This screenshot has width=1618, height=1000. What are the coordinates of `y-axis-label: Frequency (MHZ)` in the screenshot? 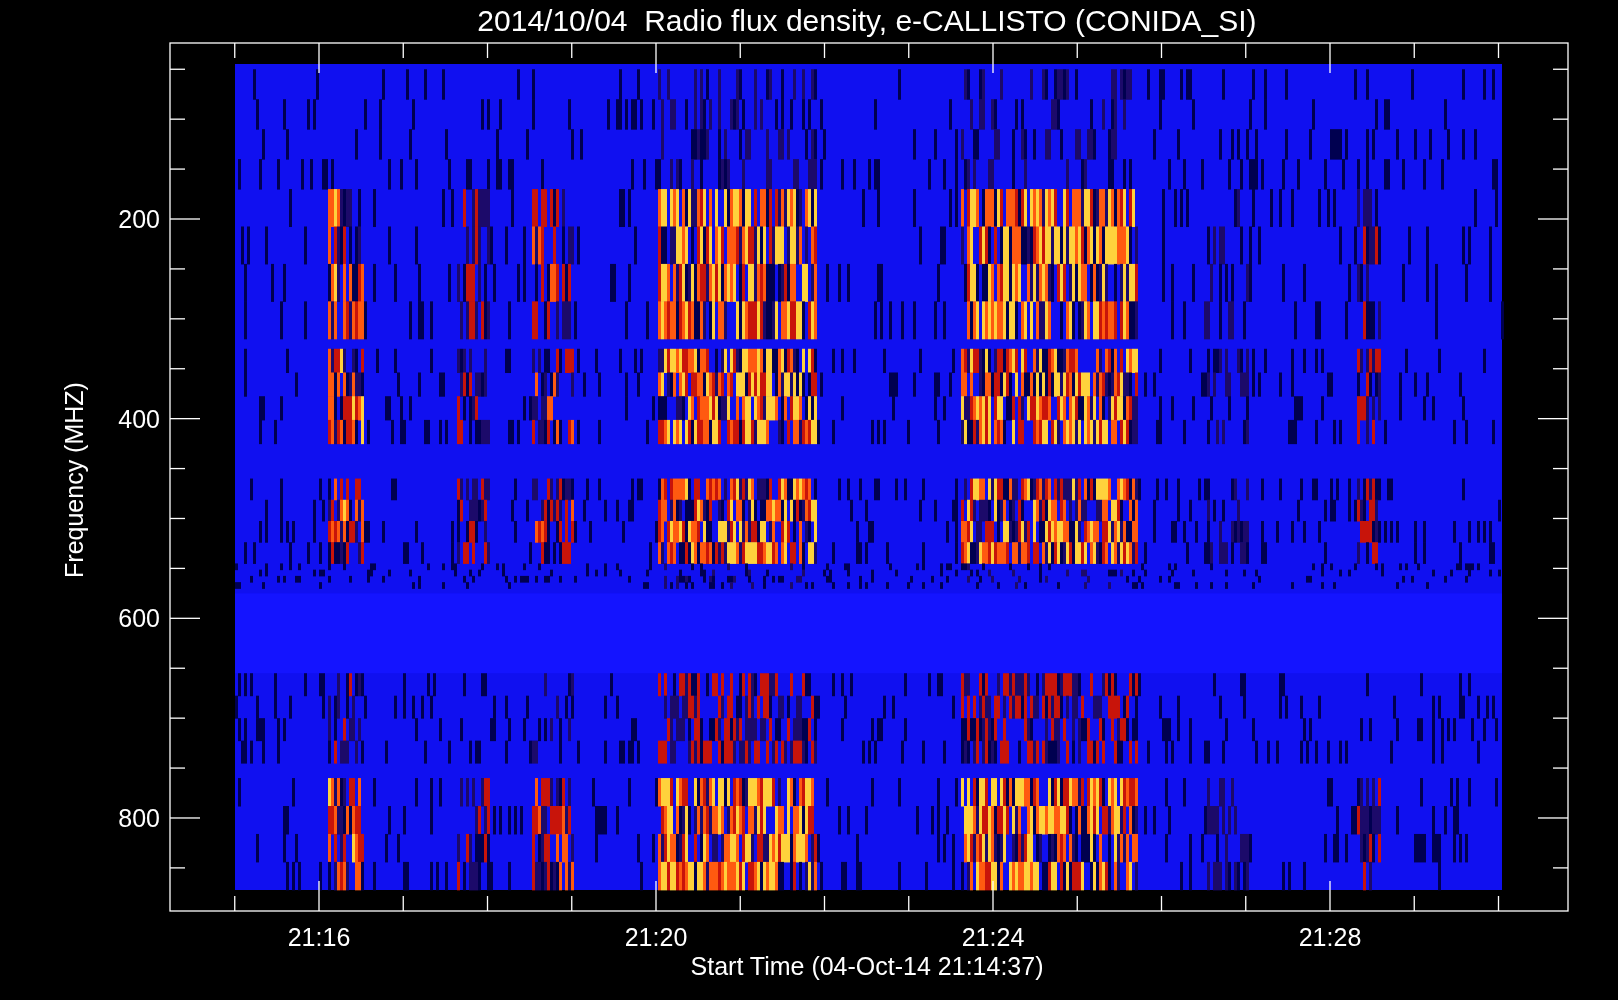 It's located at (74, 480).